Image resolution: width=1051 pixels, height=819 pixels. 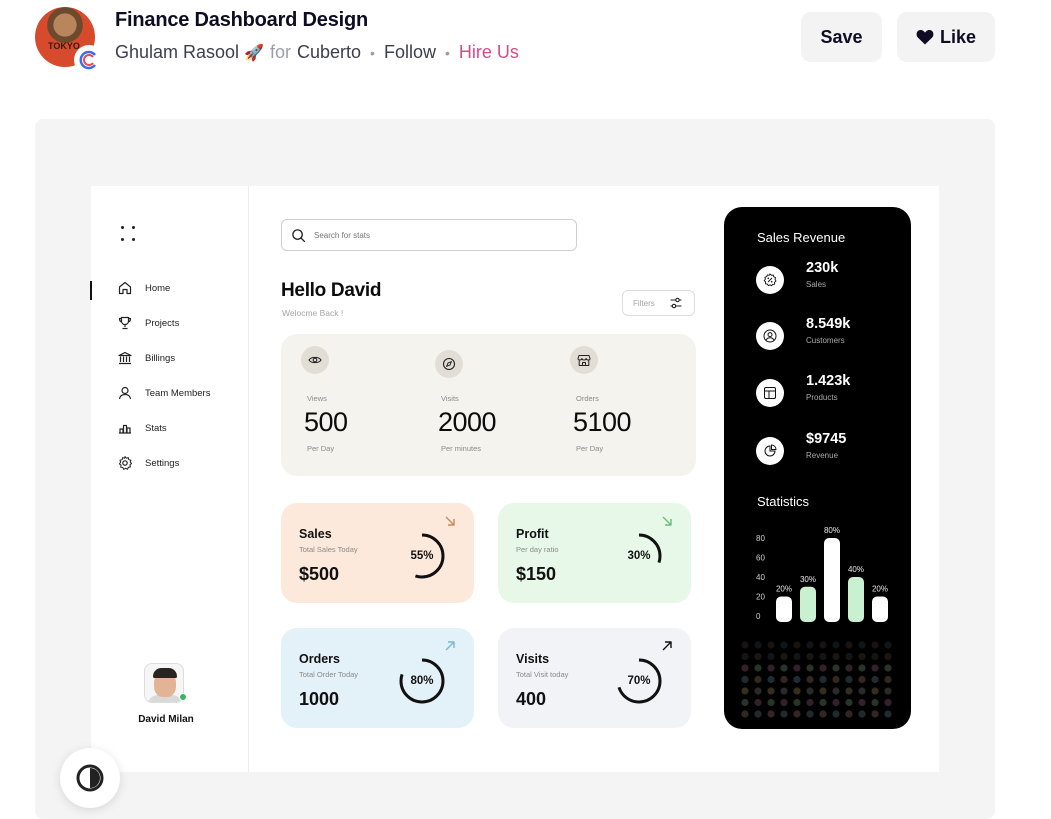 I want to click on sidebar-item-label: Stats, so click(x=156, y=428).